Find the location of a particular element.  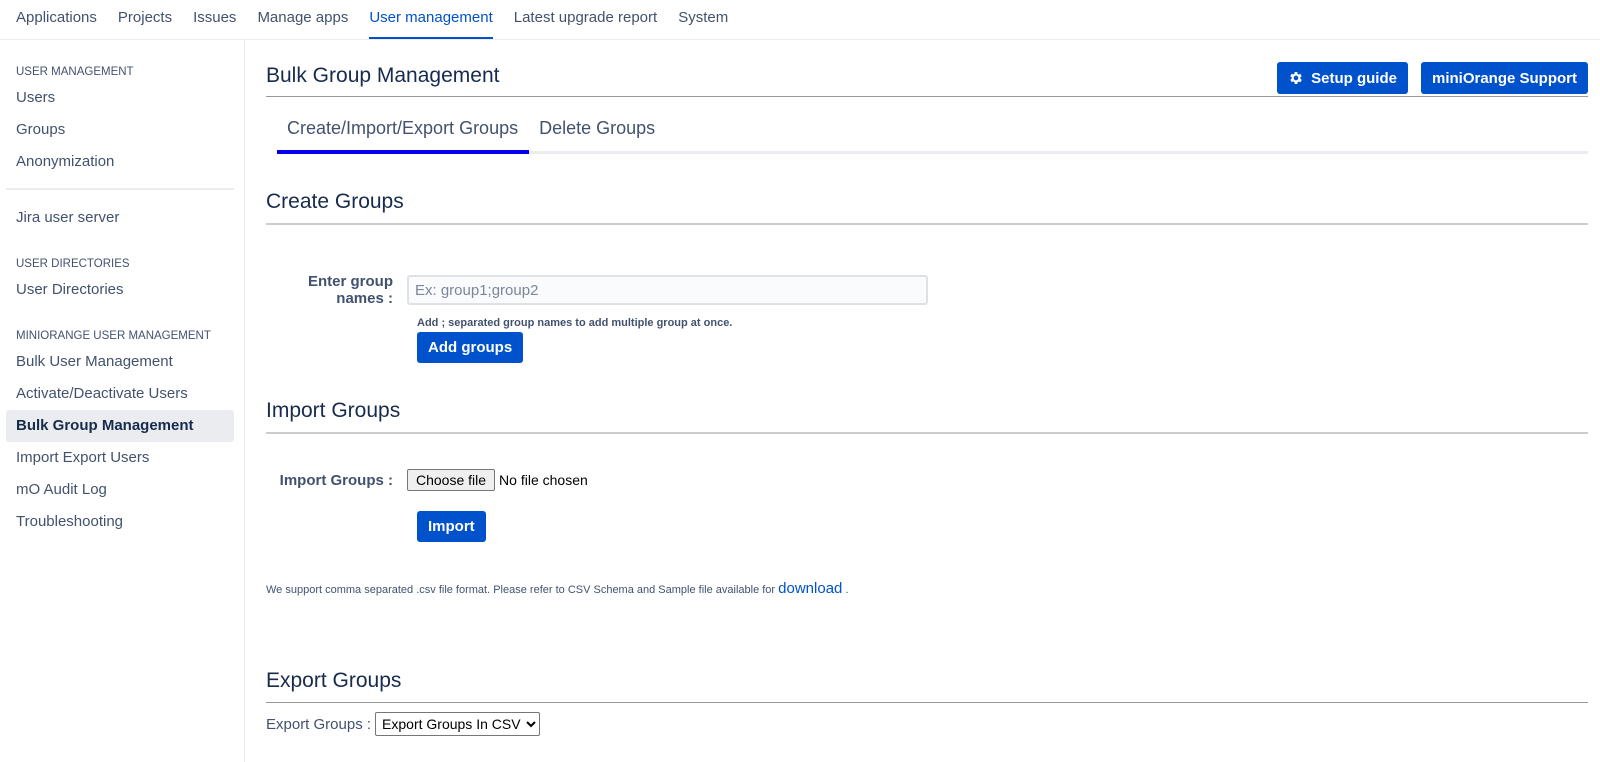

sidebar-item-activate-deactivate-users: Activate/Deactivate Users is located at coordinates (120, 394).